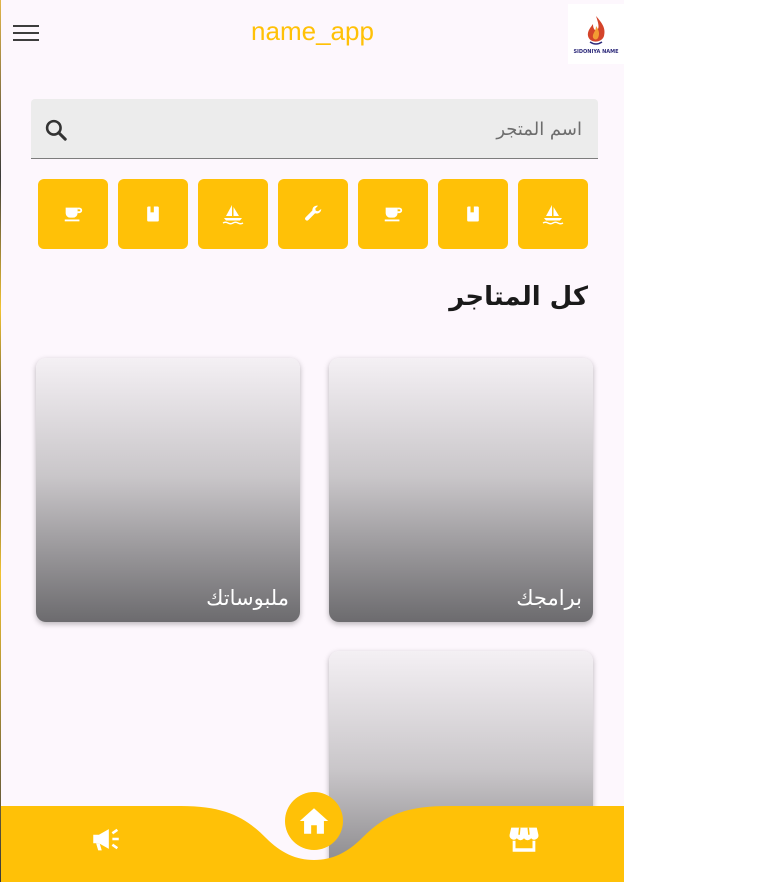  I want to click on stores-nav-button, so click(524, 839).